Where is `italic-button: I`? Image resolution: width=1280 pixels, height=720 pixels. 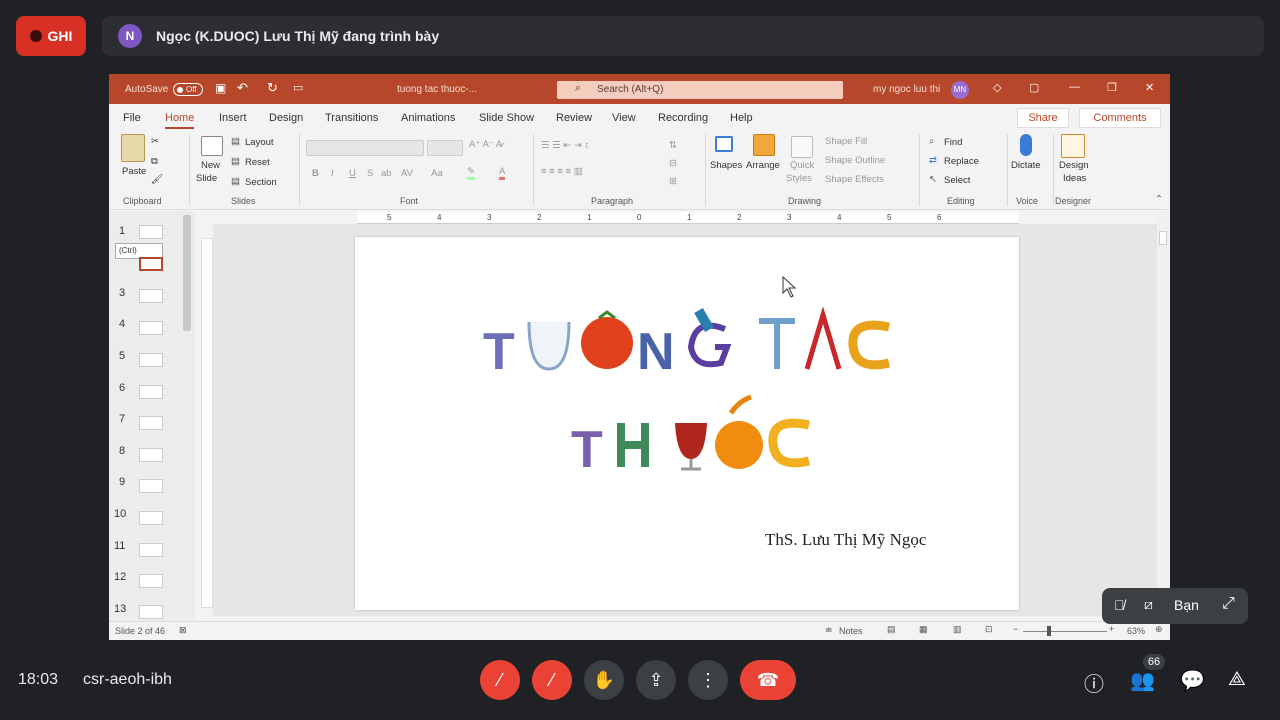
italic-button: I is located at coordinates (332, 173).